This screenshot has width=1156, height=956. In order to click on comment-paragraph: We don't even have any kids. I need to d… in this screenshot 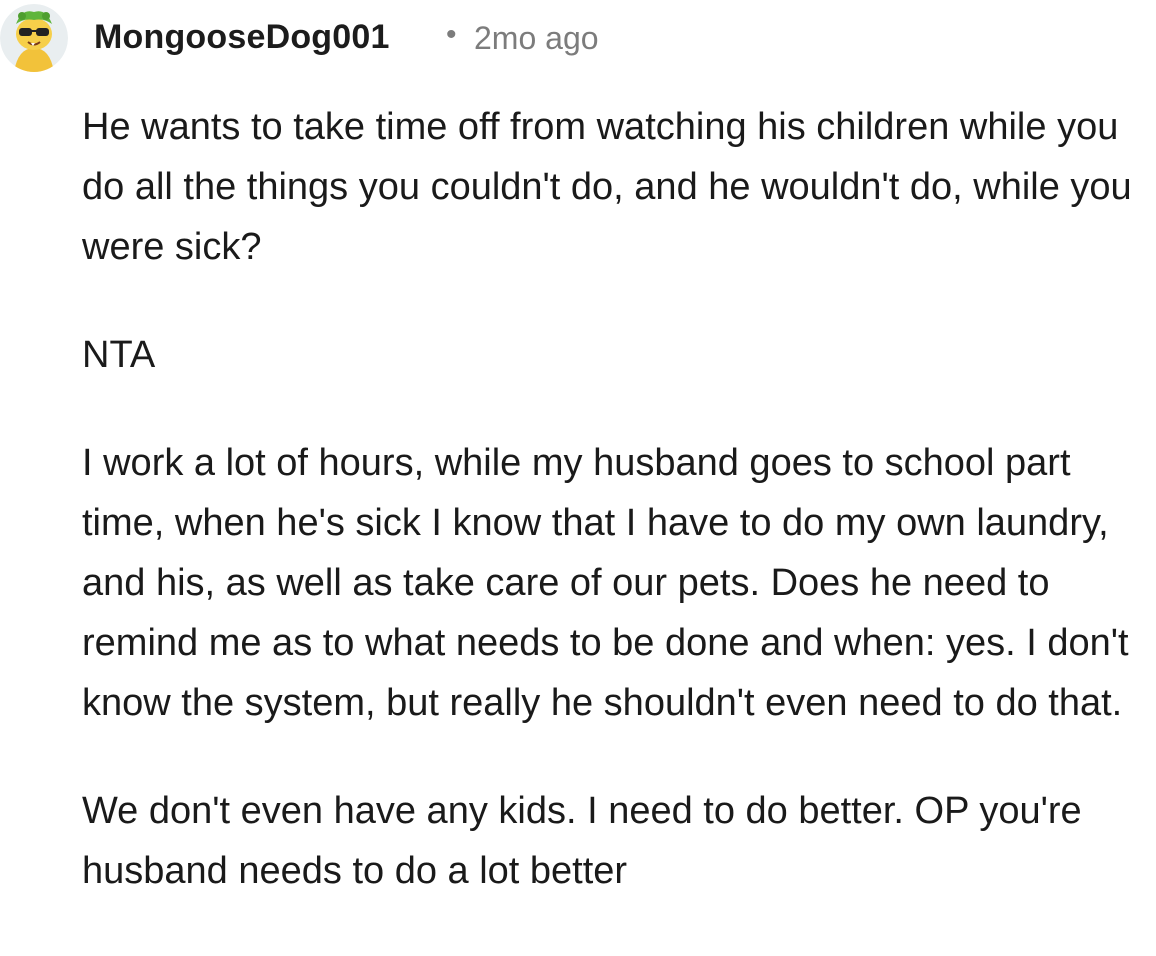, I will do `click(582, 841)`.